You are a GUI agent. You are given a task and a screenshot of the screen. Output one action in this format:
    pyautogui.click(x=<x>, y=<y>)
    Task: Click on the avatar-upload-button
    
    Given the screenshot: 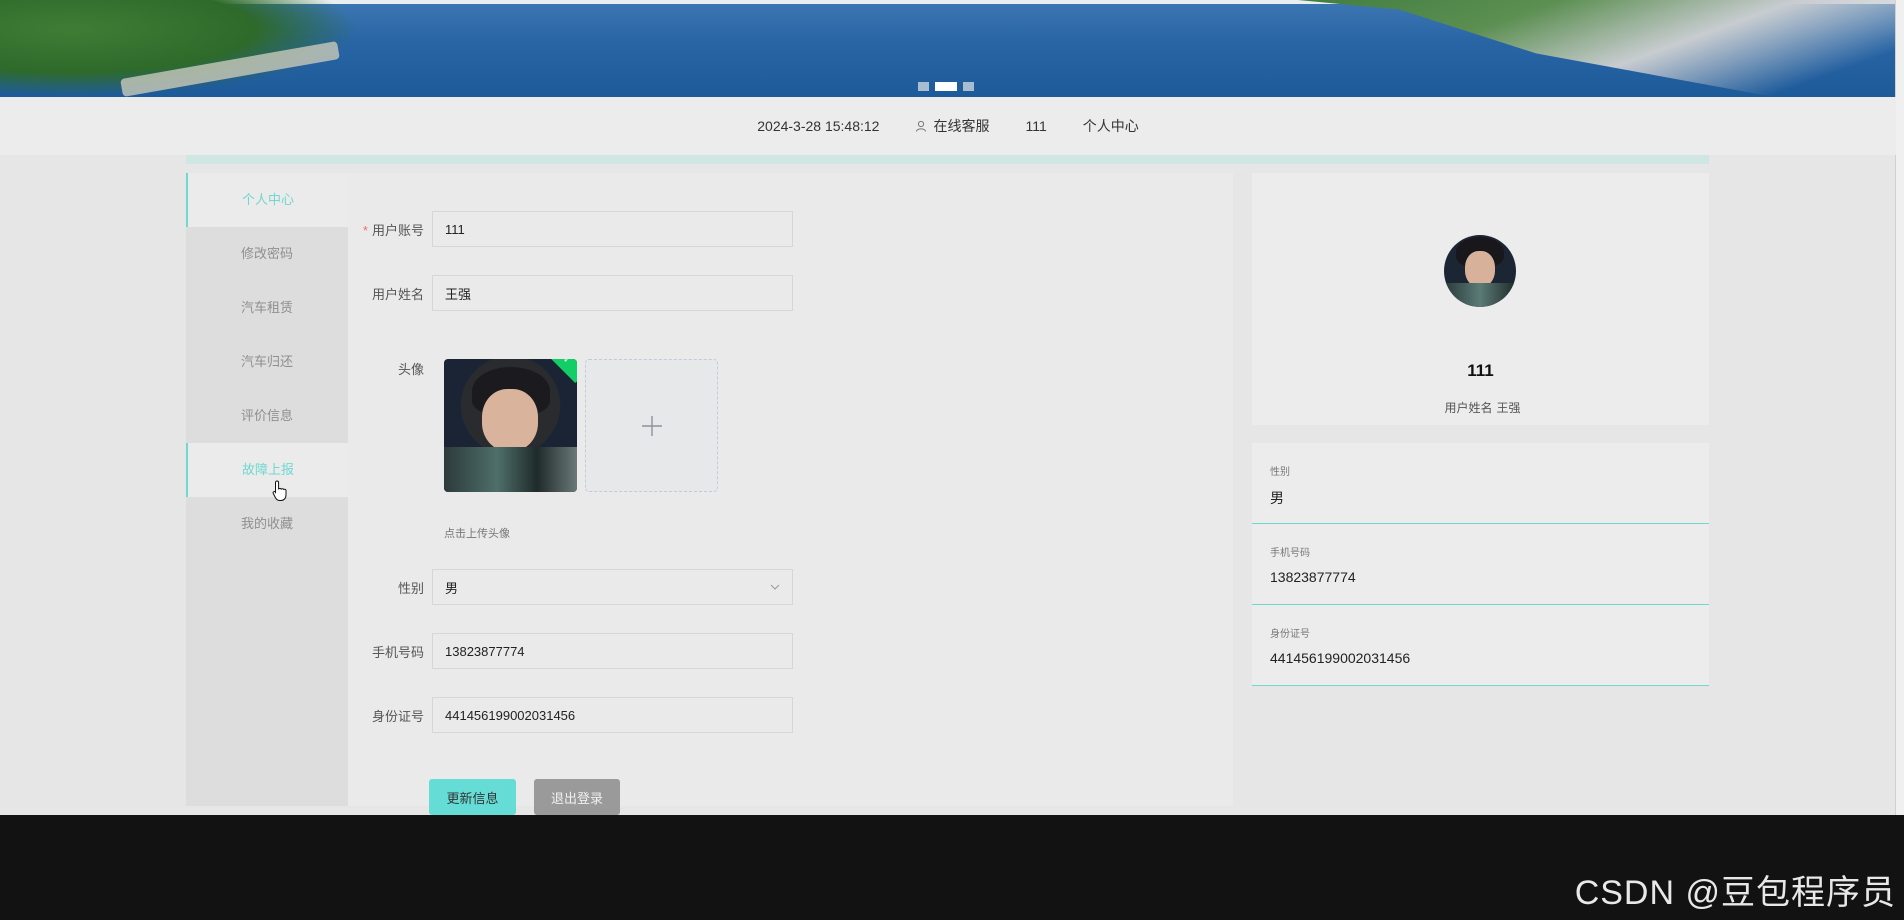 What is the action you would take?
    pyautogui.click(x=651, y=425)
    